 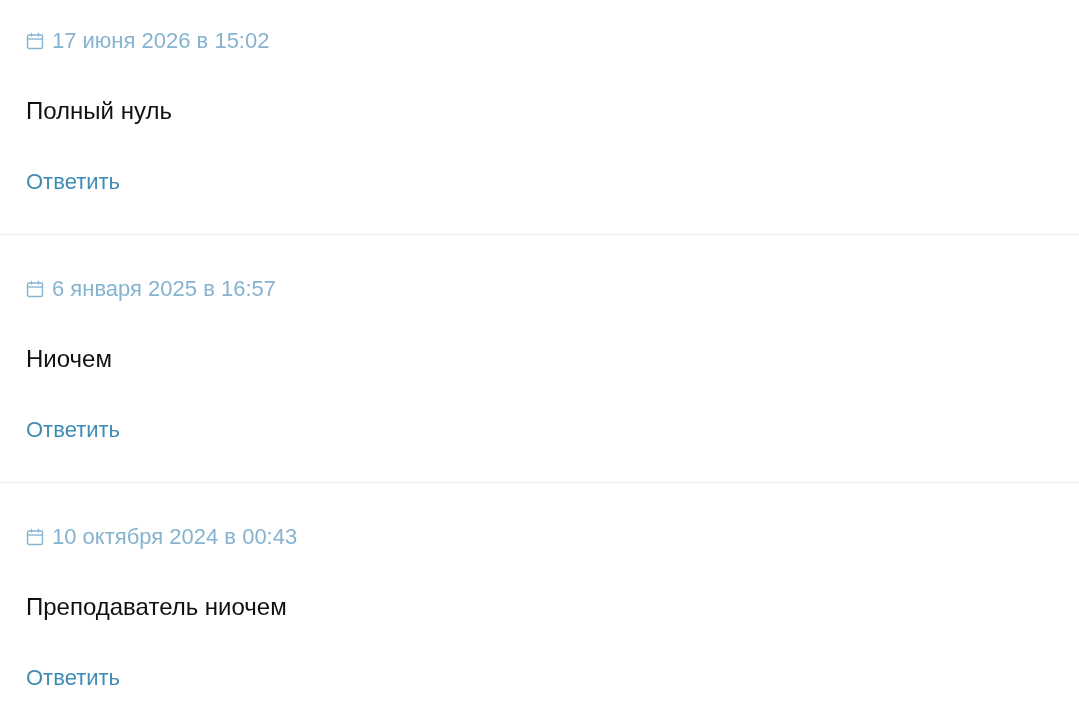 I want to click on comment-date: 6 января 2025 в 16:57, so click(x=164, y=289).